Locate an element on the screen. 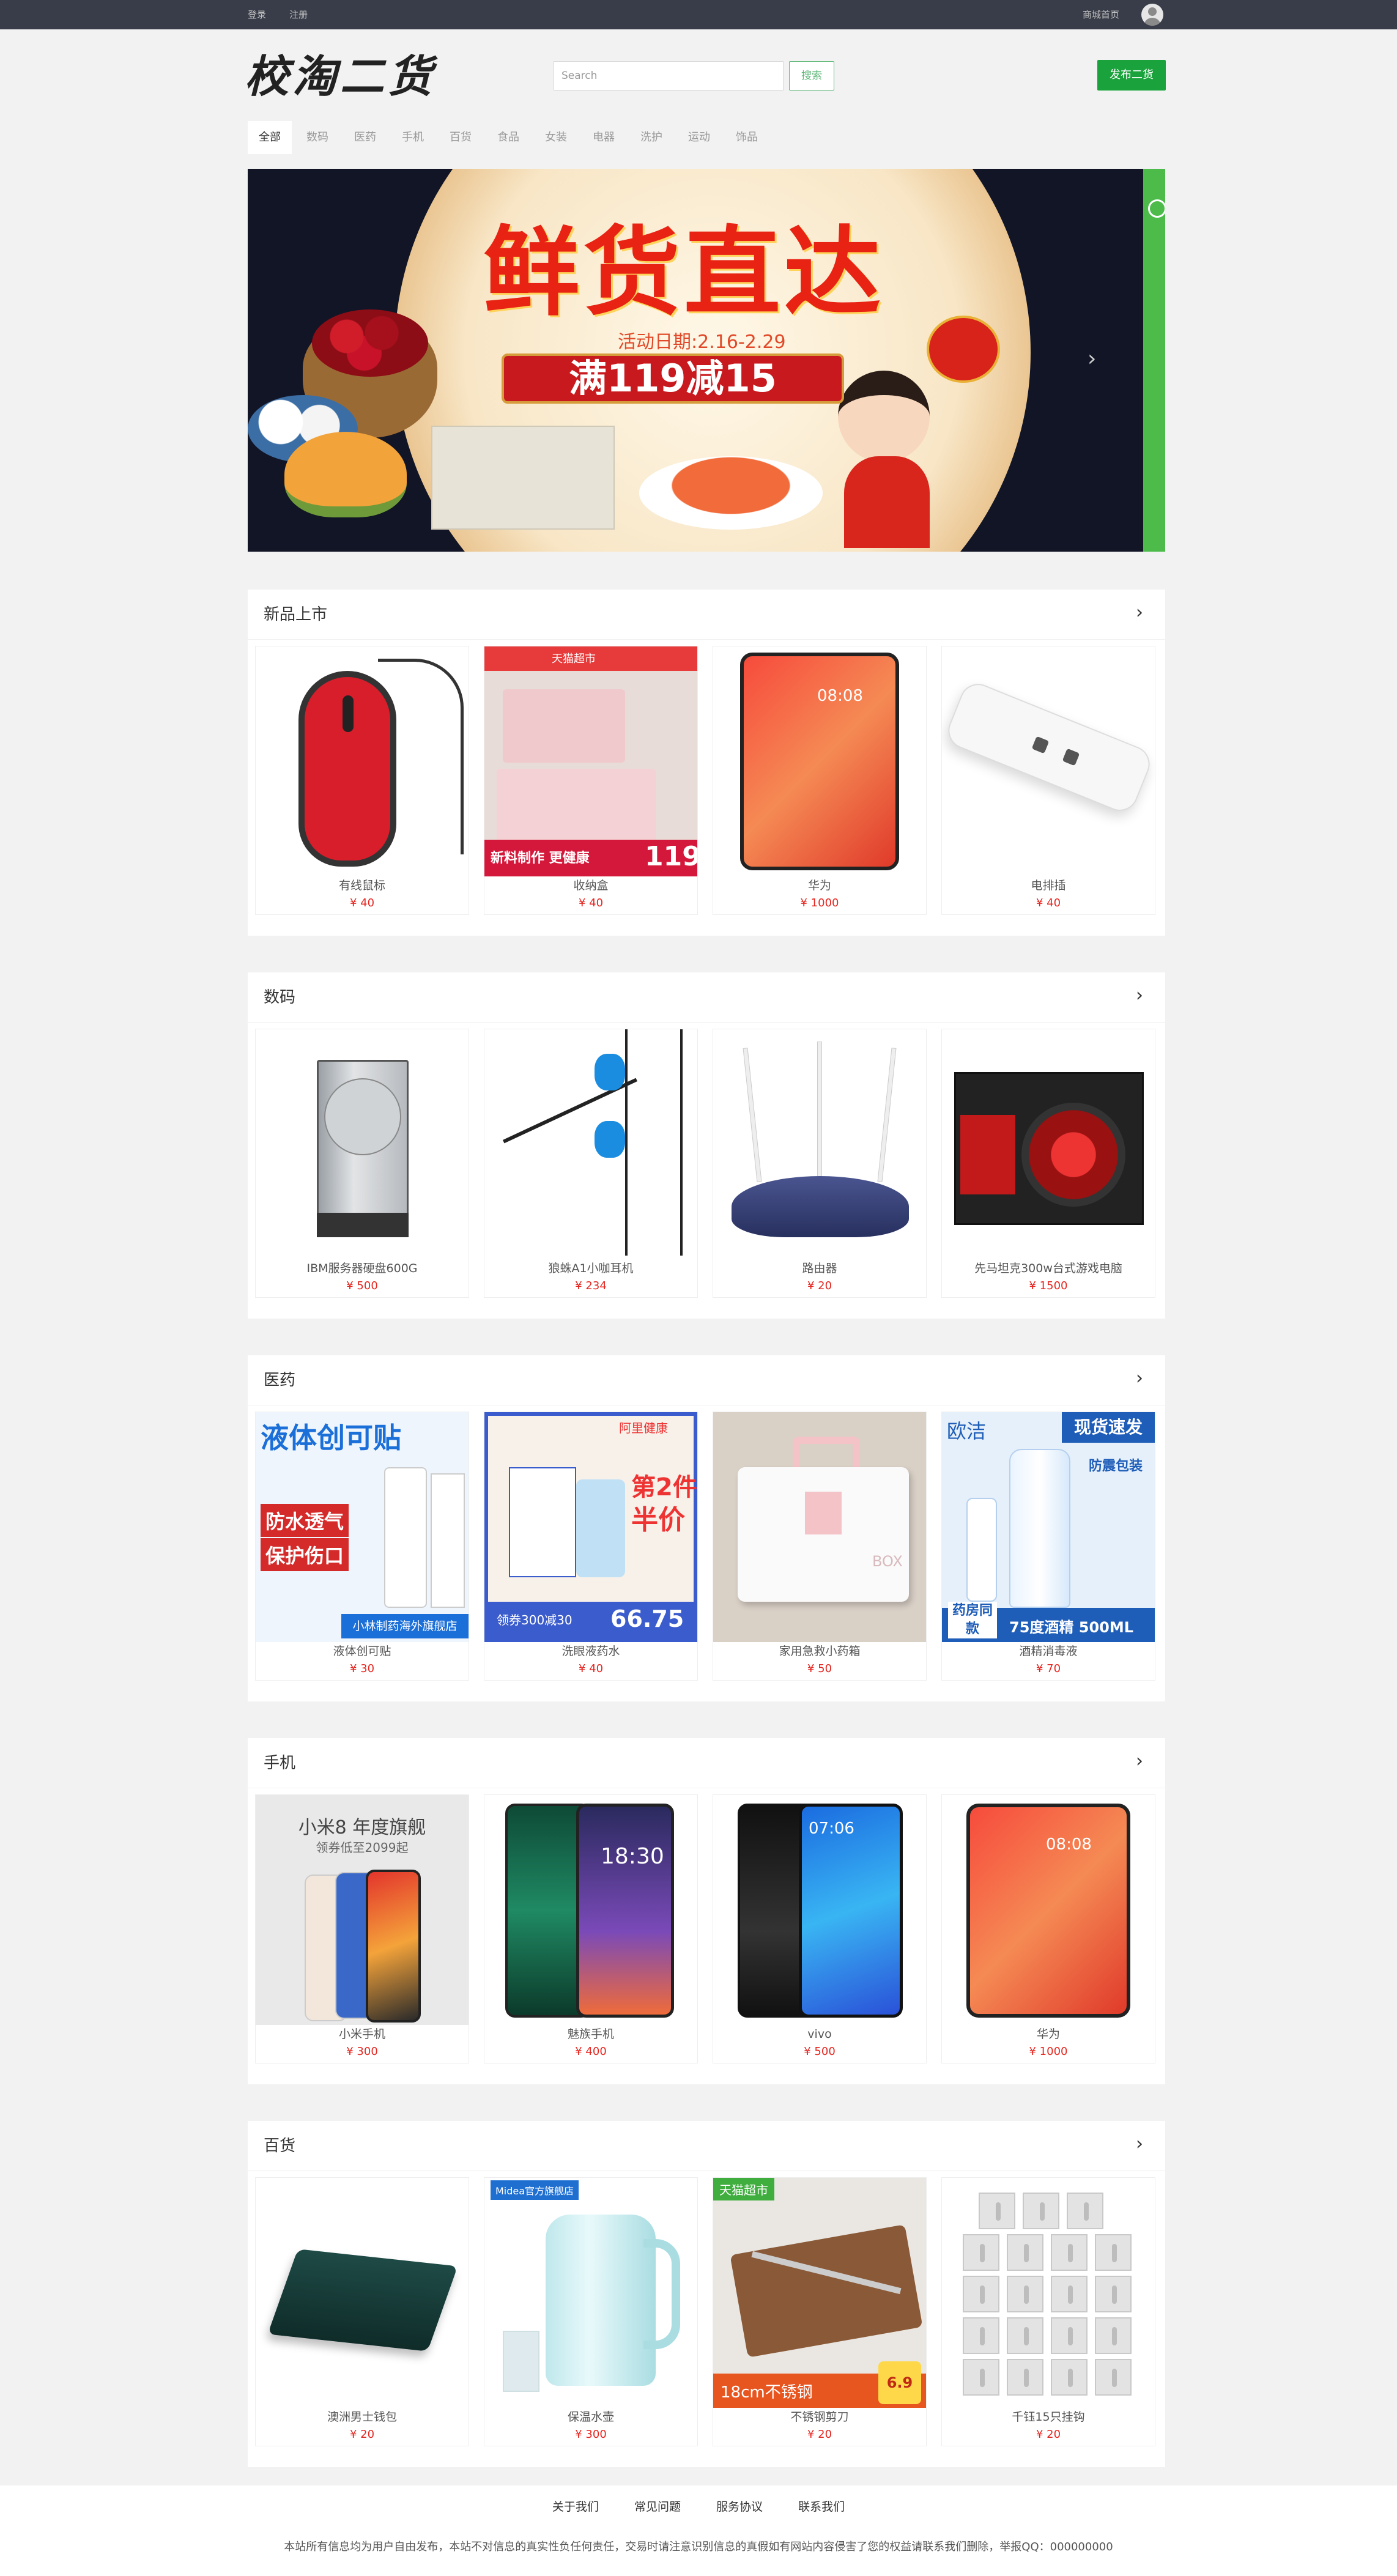 This screenshot has width=1397, height=2576. eyewash-ad-header: 阿里健康 is located at coordinates (643, 1428).